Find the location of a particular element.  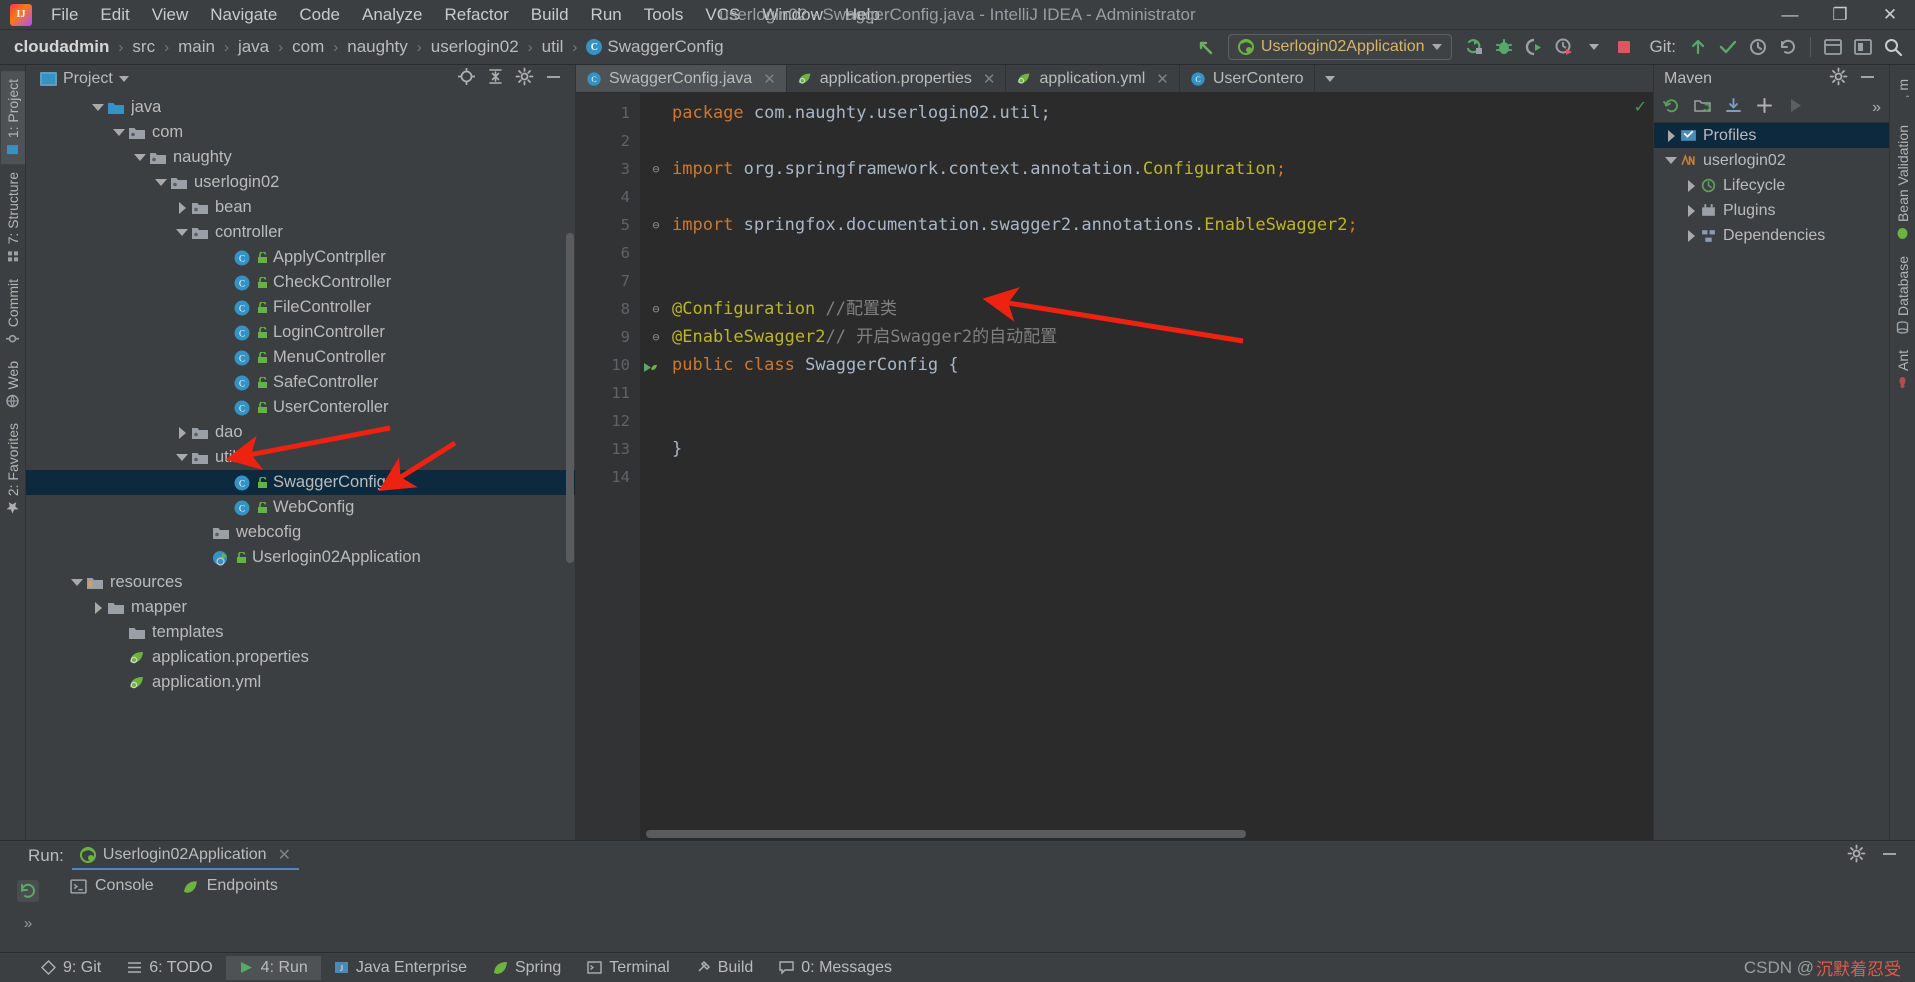

code-line: } is located at coordinates (1151, 449).